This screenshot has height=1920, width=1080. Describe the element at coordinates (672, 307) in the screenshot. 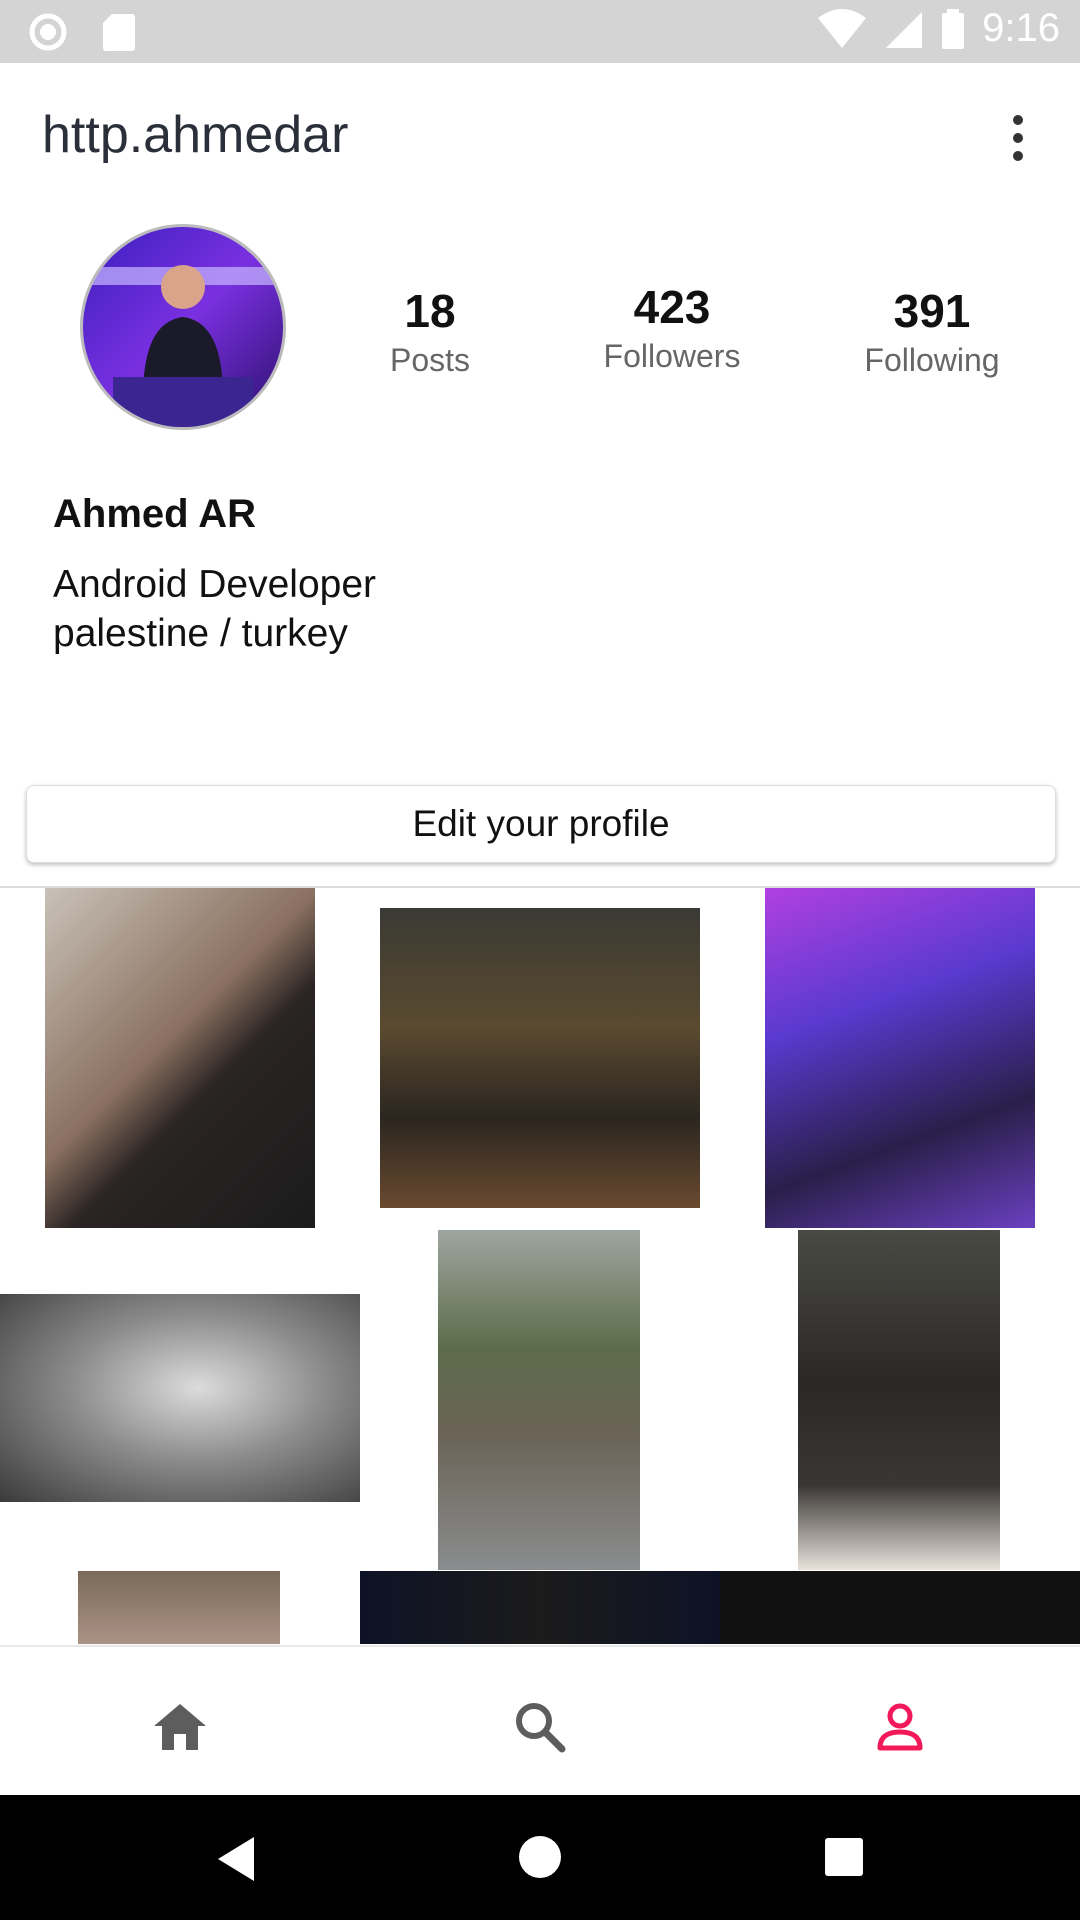

I see `followers-count: 423` at that location.